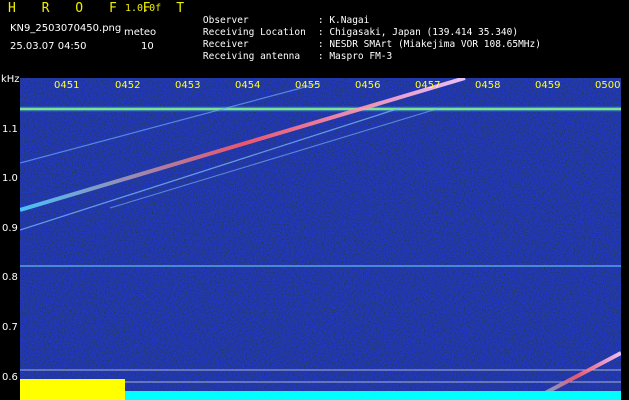 Image resolution: width=629 pixels, height=400 pixels. What do you see at coordinates (548, 85) in the screenshot?
I see `x-tick-label: 0459` at bounding box center [548, 85].